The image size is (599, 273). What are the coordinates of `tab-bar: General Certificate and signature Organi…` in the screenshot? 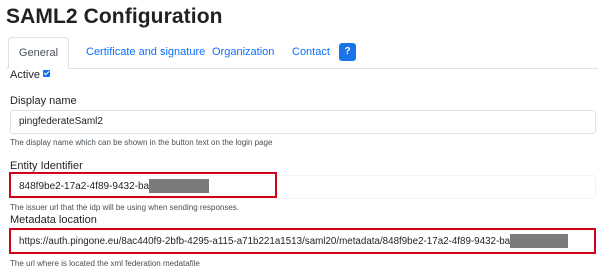 It's located at (302, 53).